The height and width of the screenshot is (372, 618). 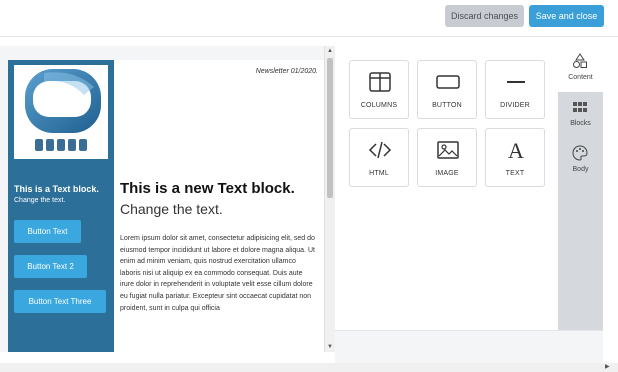 What do you see at coordinates (171, 209) in the screenshot?
I see `main-text-subtitle: Change the text.` at bounding box center [171, 209].